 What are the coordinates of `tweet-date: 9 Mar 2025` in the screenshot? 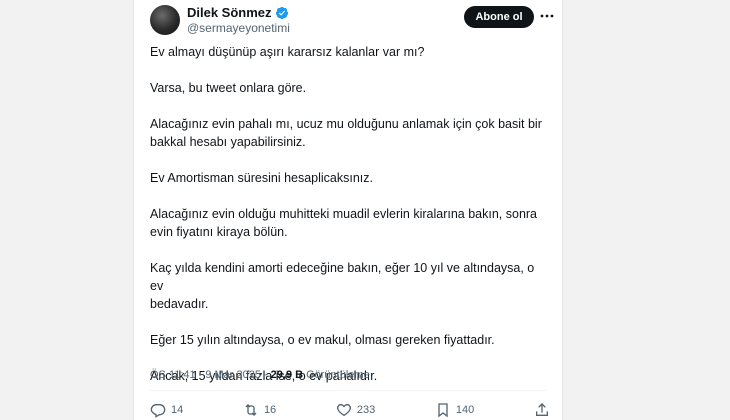 It's located at (233, 375).